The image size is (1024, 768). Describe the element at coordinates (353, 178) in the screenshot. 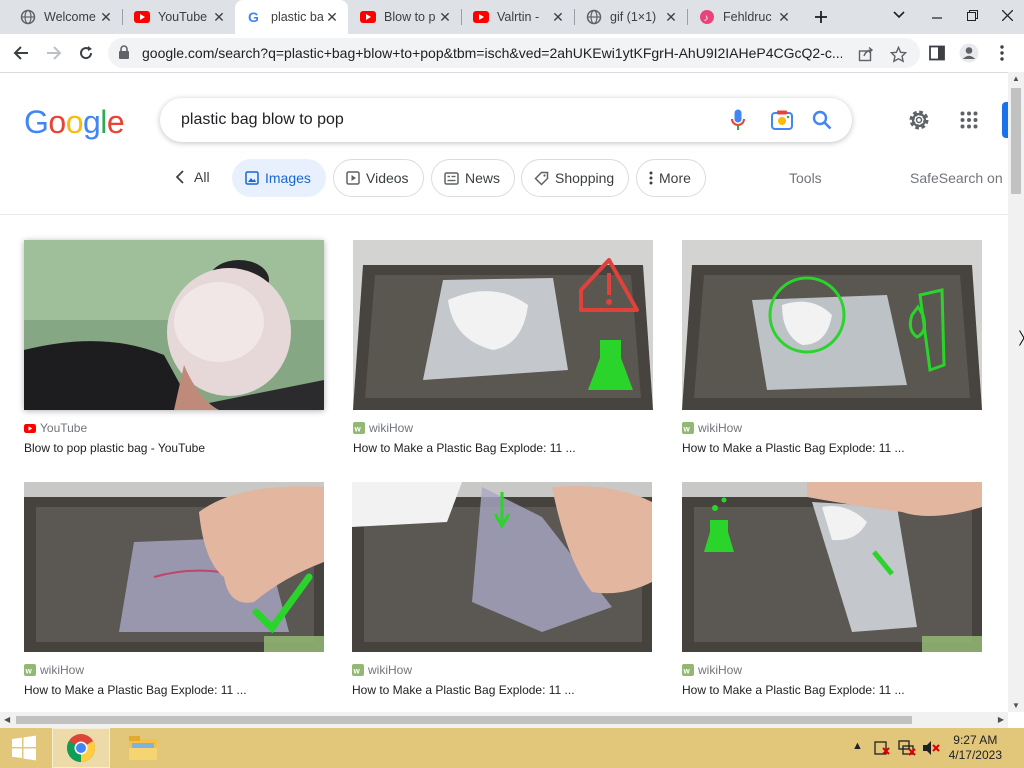

I see `video-icon` at that location.